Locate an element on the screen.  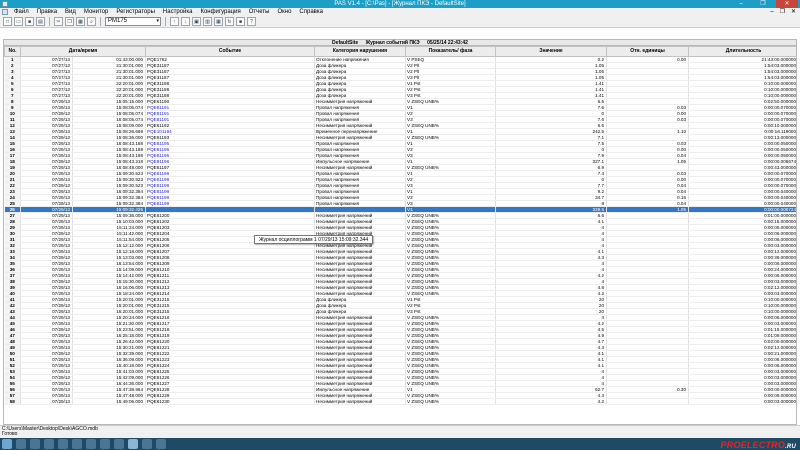
copy-icon: ❐ is located at coordinates (69, 21).